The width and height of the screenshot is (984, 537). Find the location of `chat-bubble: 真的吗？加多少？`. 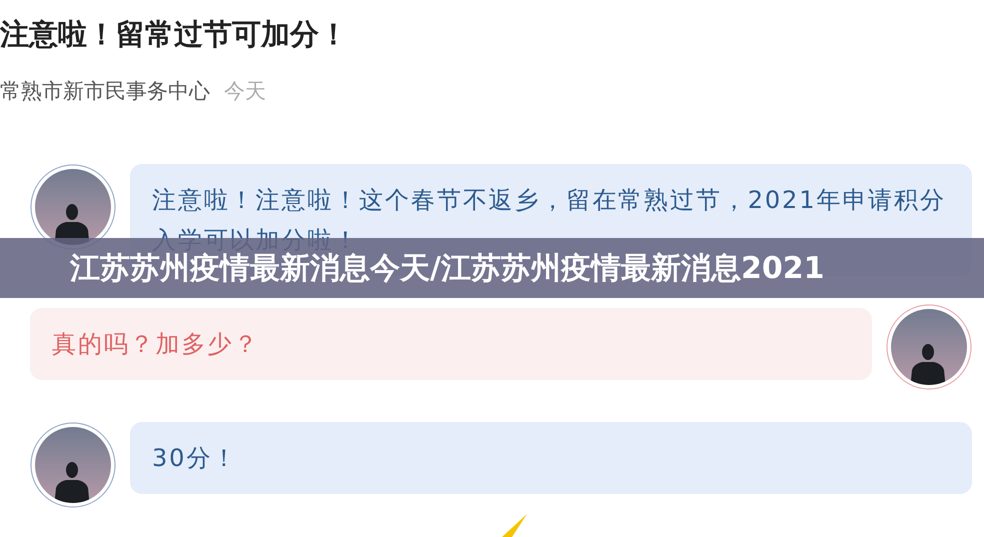

chat-bubble: 真的吗？加多少？ is located at coordinates (451, 344).